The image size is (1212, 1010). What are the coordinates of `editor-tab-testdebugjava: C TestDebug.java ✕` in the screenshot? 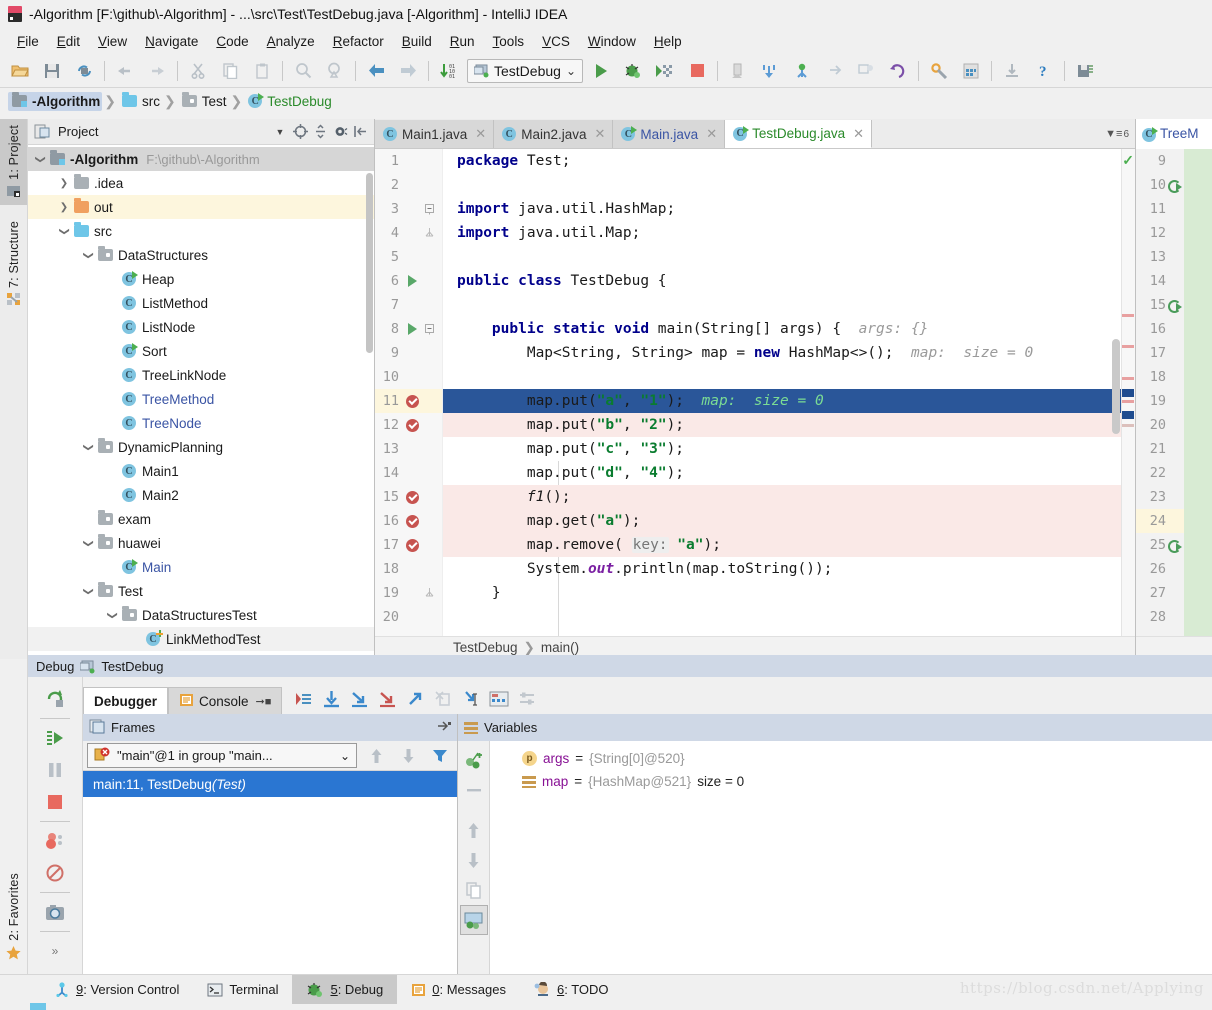 It's located at (799, 134).